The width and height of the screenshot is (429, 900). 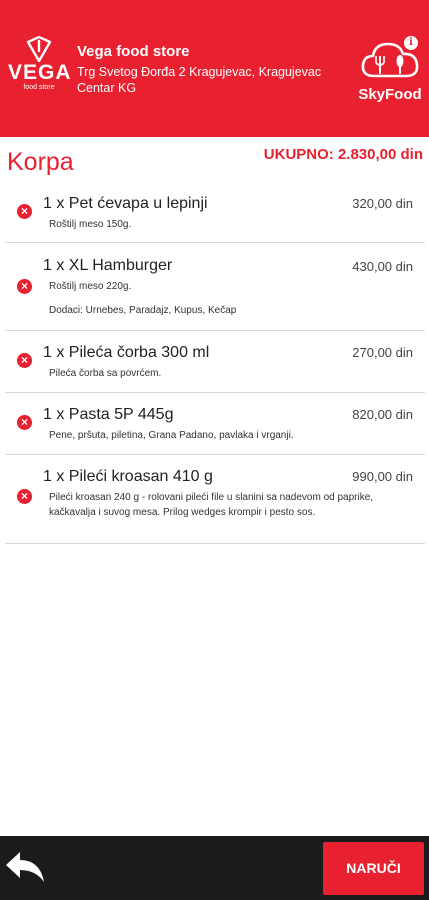 What do you see at coordinates (39, 49) in the screenshot?
I see `vega-logo-icon` at bounding box center [39, 49].